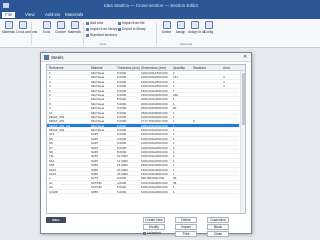 The width and height of the screenshot is (320, 240). Describe the element at coordinates (87, 29) in the screenshot. I see `import-icon` at that location.